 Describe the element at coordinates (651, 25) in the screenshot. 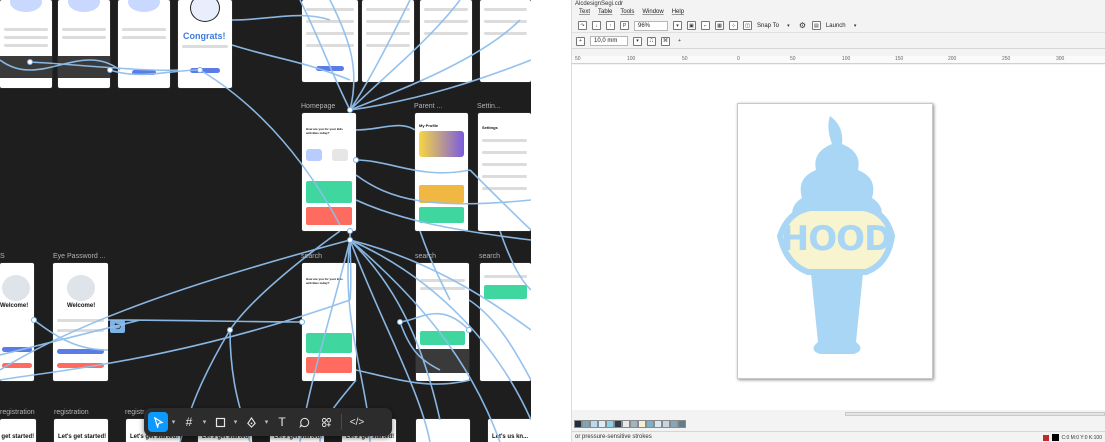

I see `zoom-level-select: 96%` at that location.